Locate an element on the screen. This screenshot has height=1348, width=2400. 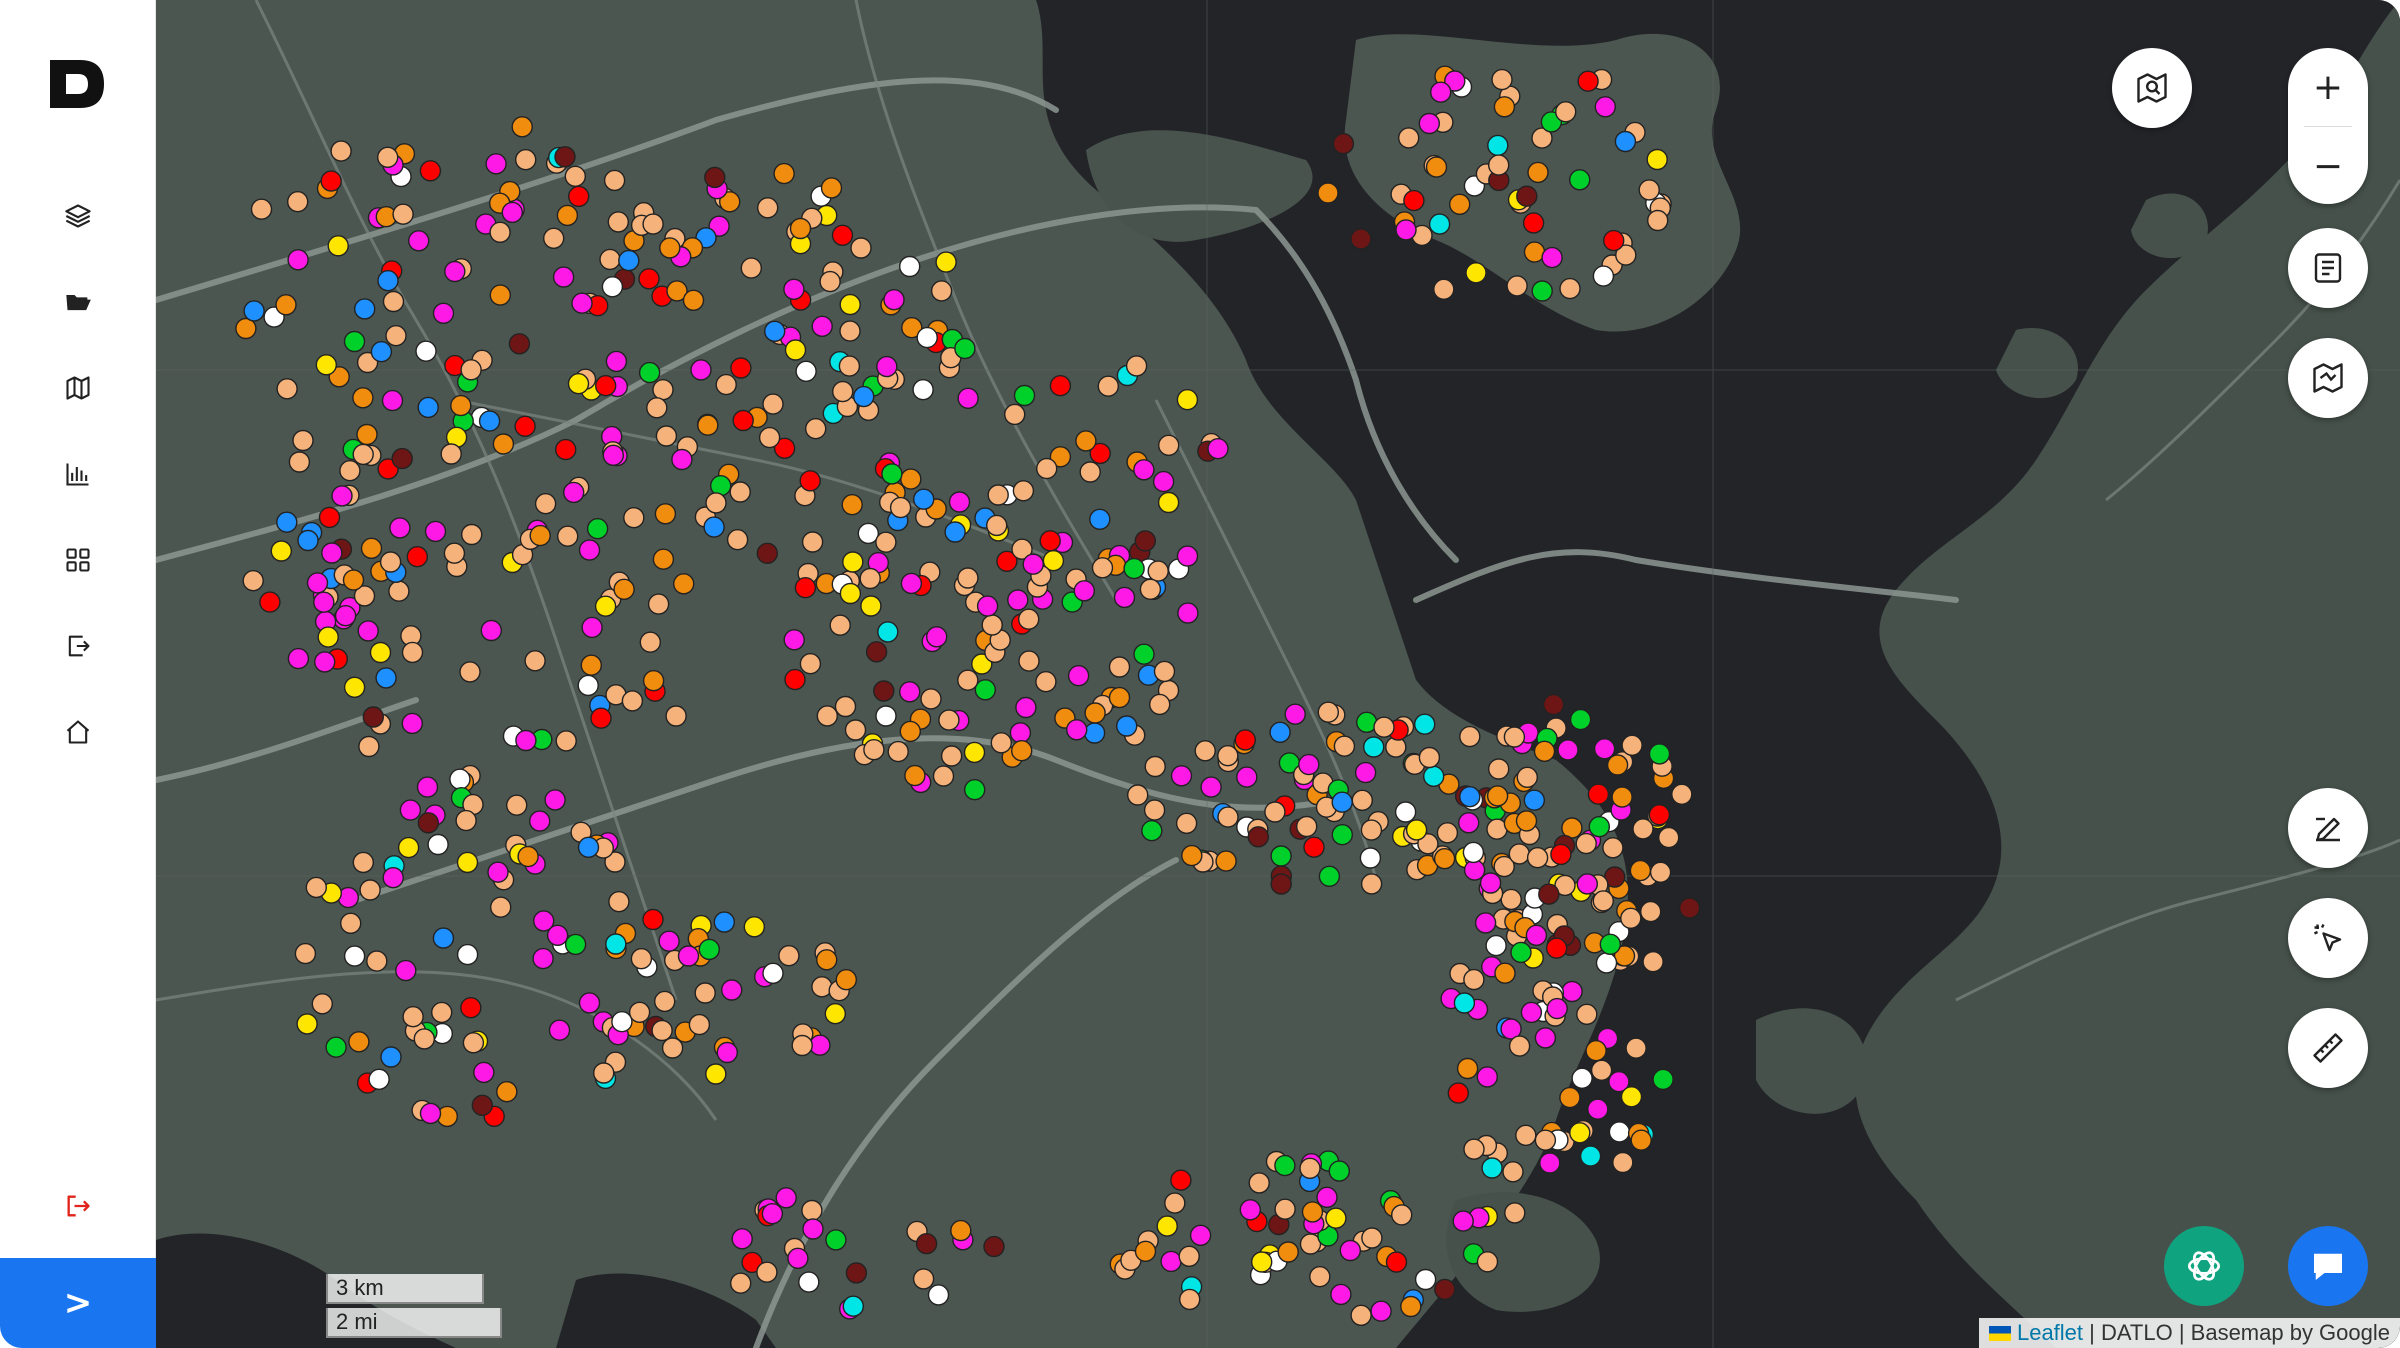
expand-sidebar-button: > is located at coordinates (78, 1303).